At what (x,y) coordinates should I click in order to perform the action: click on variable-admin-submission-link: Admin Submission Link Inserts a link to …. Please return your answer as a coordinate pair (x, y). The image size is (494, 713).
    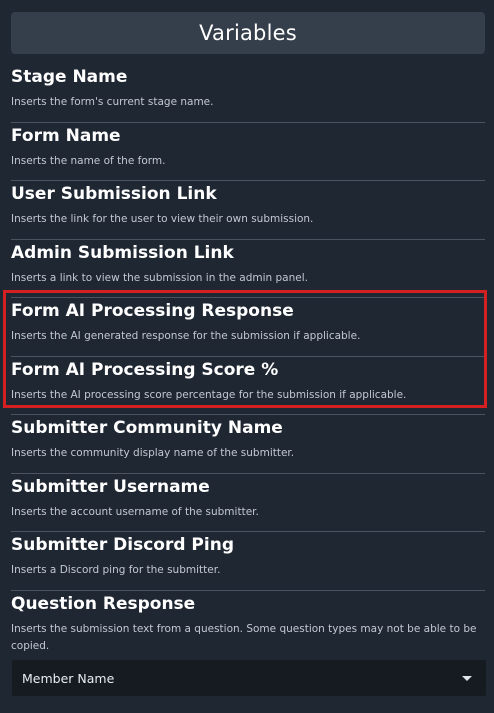
    Looking at the image, I should click on (248, 269).